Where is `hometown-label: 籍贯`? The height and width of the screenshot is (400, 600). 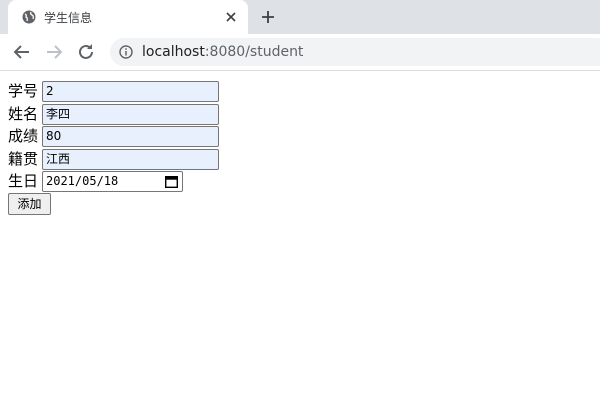
hometown-label: 籍贯 is located at coordinates (23, 158).